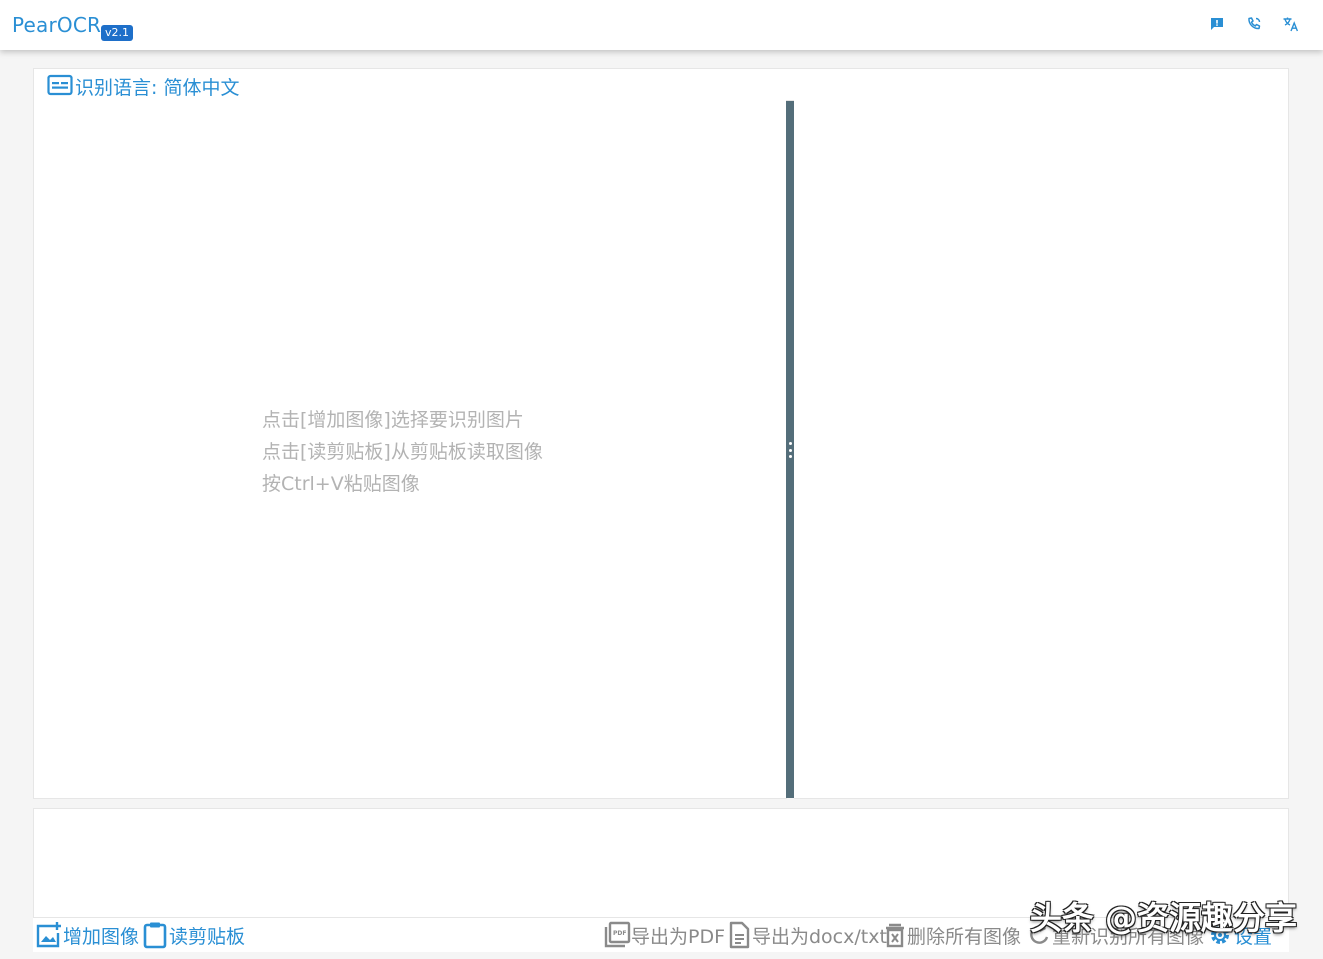 This screenshot has width=1323, height=959. Describe the element at coordinates (117, 33) in the screenshot. I see `version-badge: v2.1` at that location.